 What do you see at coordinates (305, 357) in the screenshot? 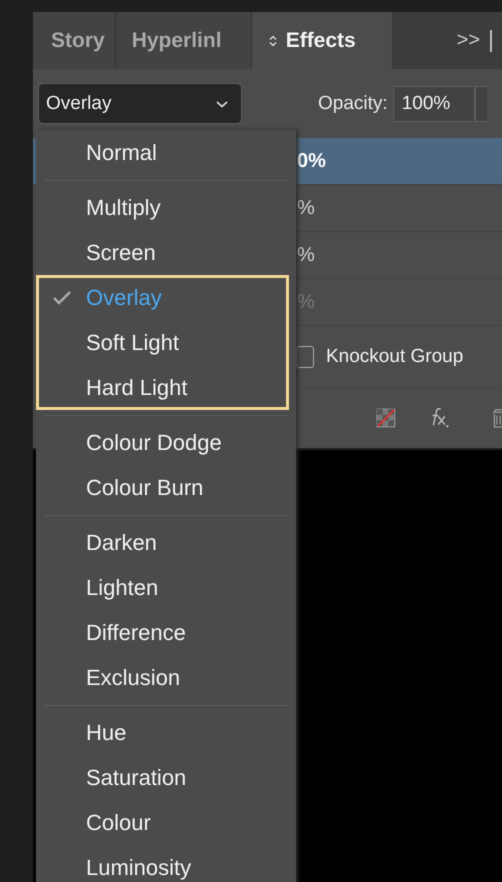
I see `checkbox` at bounding box center [305, 357].